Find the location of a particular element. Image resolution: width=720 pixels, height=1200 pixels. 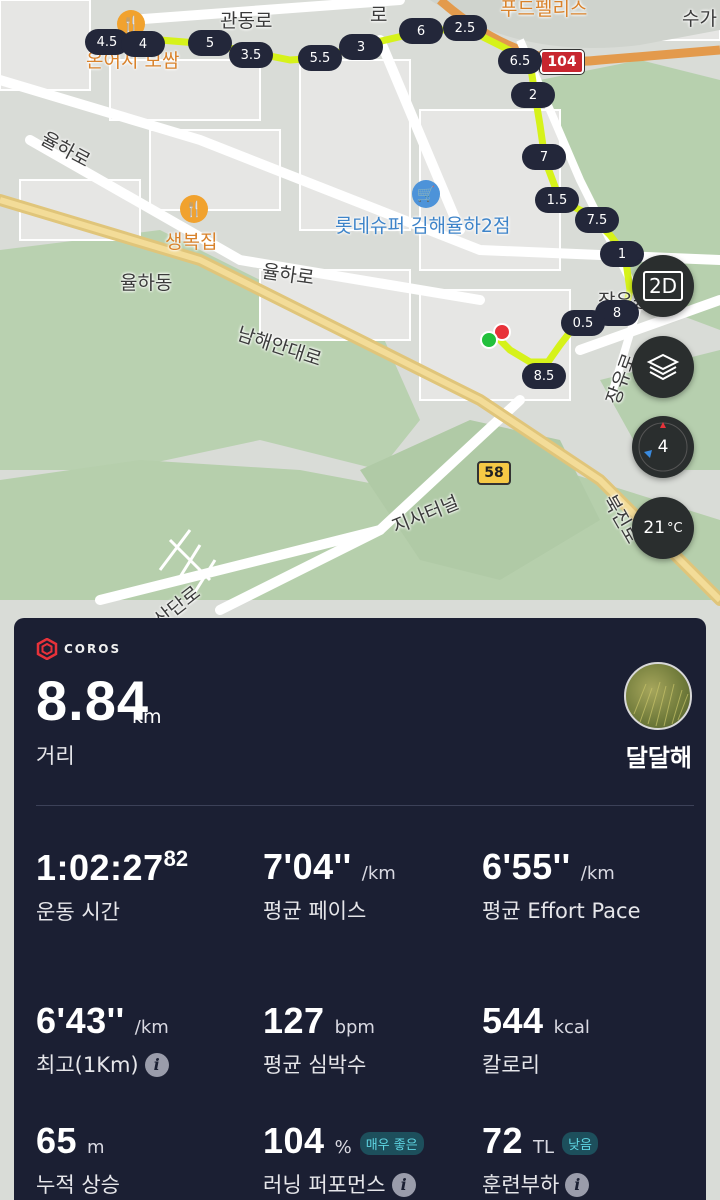

compass-button: 4 is located at coordinates (663, 447).